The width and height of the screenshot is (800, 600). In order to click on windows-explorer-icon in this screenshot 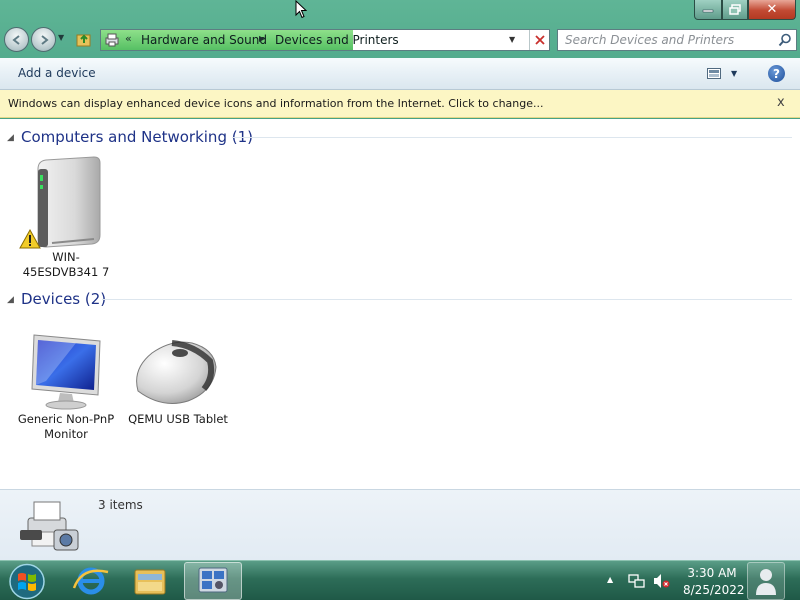, I will do `click(150, 582)`.